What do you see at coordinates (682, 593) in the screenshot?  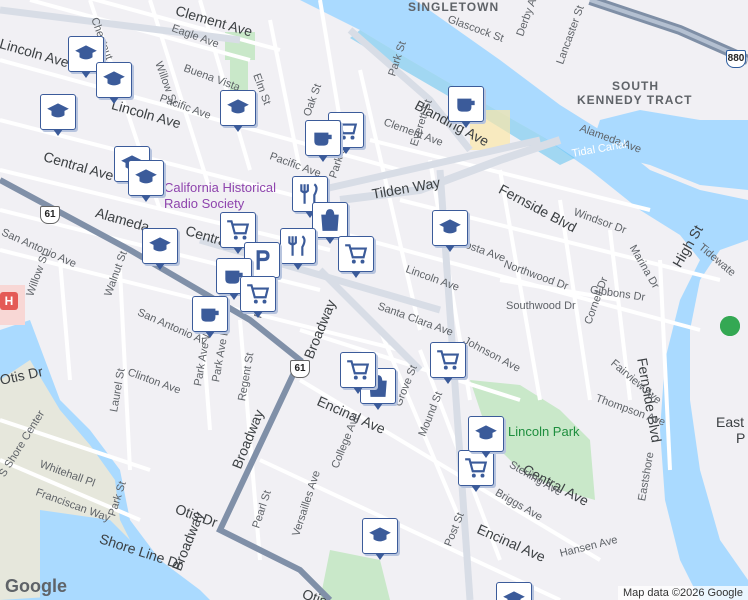 I see `map-attribution: Map data ©2026 Google` at bounding box center [682, 593].